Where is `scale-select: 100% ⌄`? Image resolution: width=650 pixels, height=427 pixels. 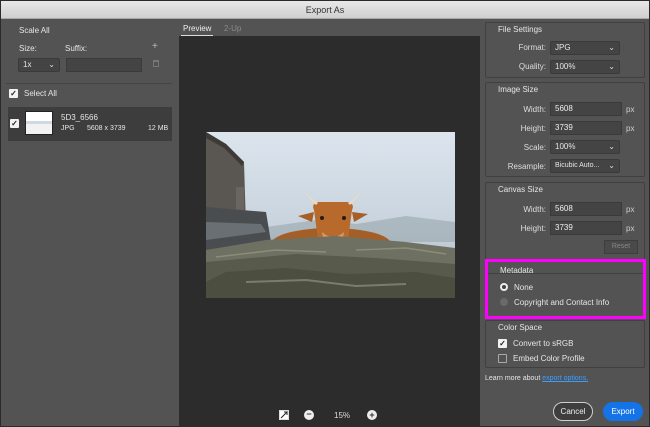 scale-select: 100% ⌄ is located at coordinates (585, 147).